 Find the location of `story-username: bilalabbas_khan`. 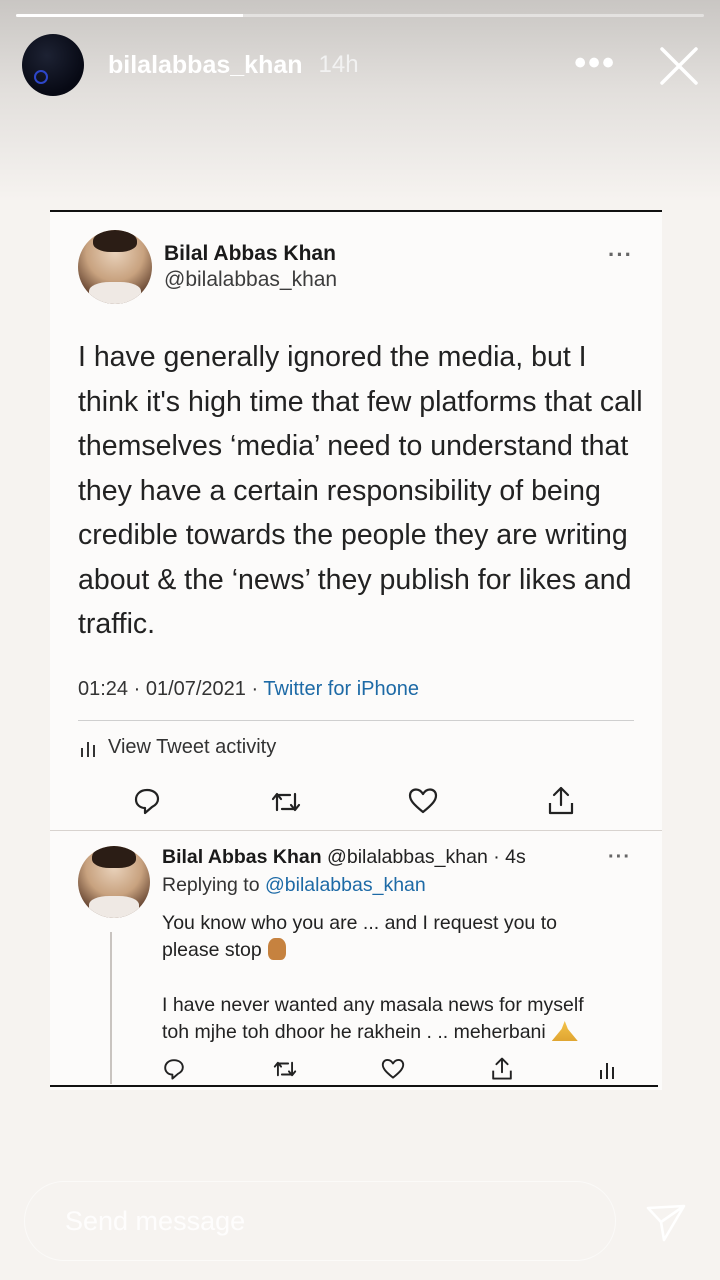

story-username: bilalabbas_khan is located at coordinates (205, 65).